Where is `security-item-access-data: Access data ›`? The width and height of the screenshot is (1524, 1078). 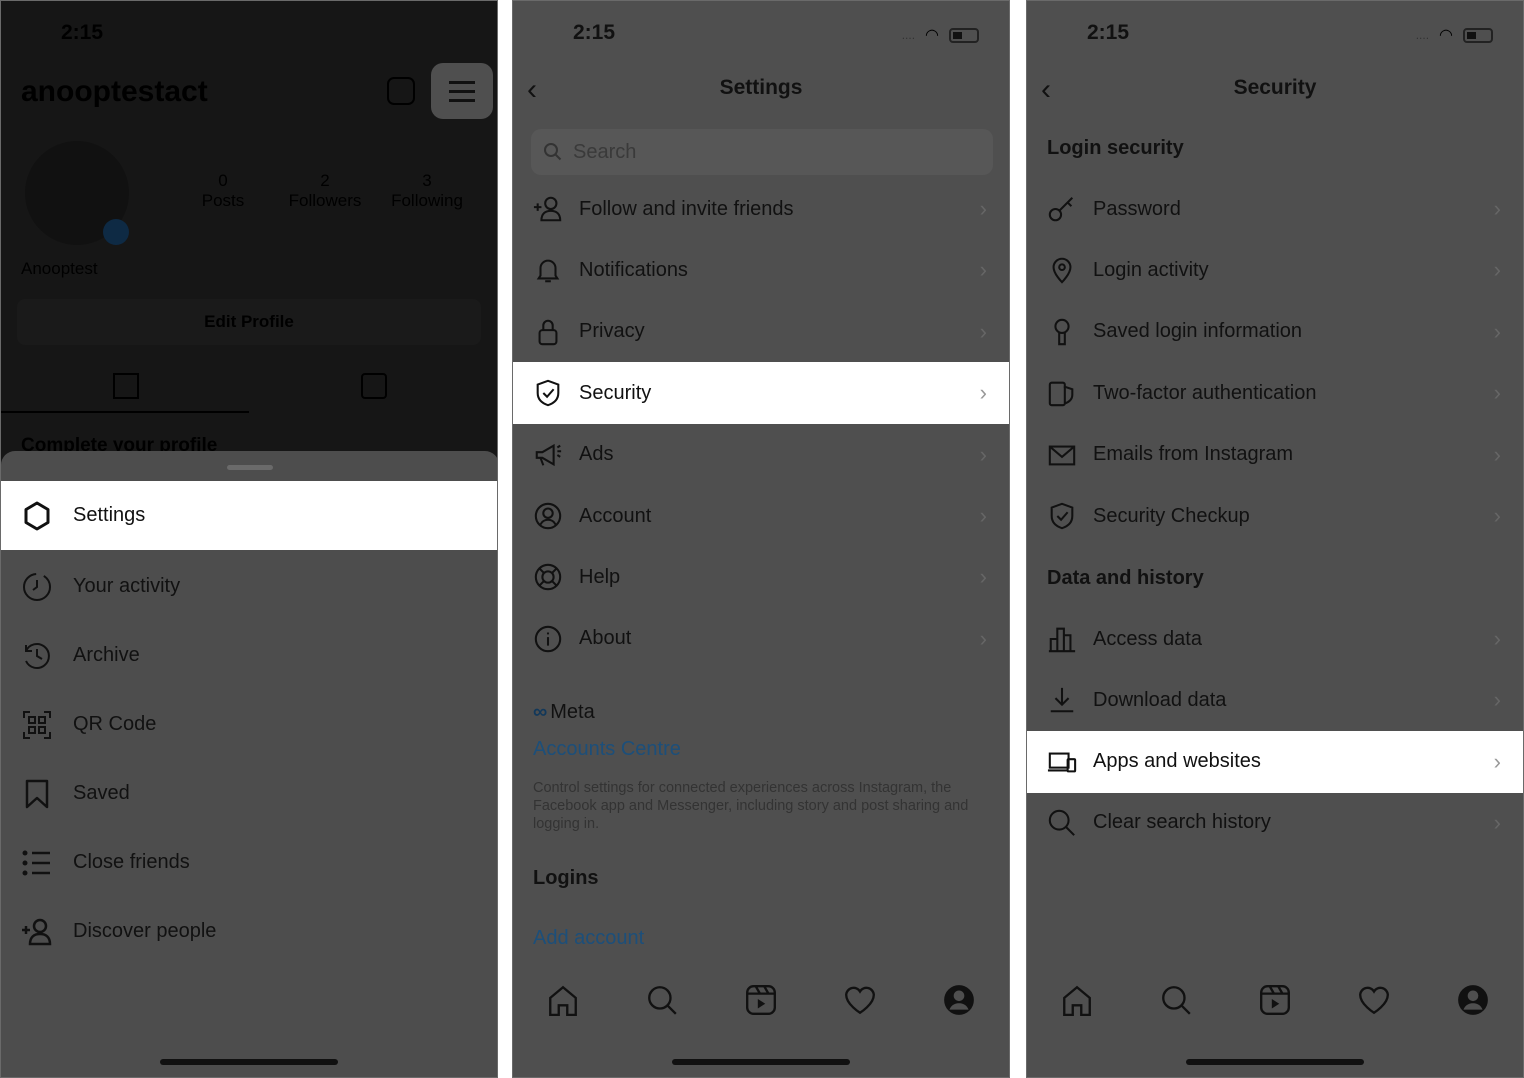 security-item-access-data: Access data › is located at coordinates (1275, 639).